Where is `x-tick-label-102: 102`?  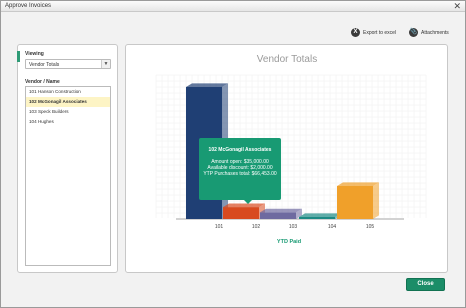 x-tick-label-102: 102 is located at coordinates (256, 227).